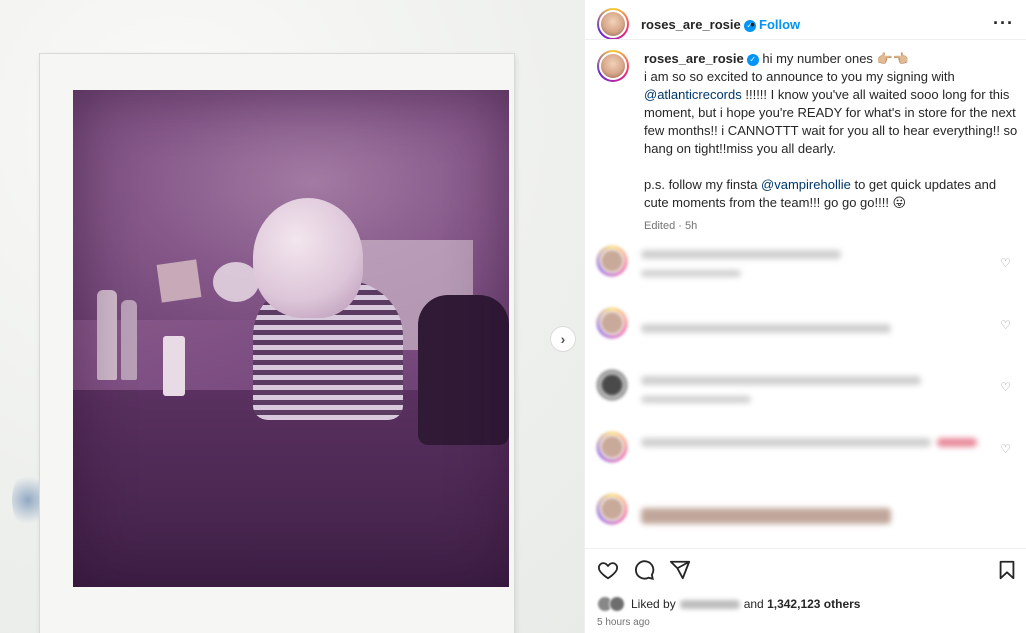 Image resolution: width=1026 pixels, height=633 pixels. Describe the element at coordinates (612, 604) in the screenshot. I see `liker-avatars` at that location.